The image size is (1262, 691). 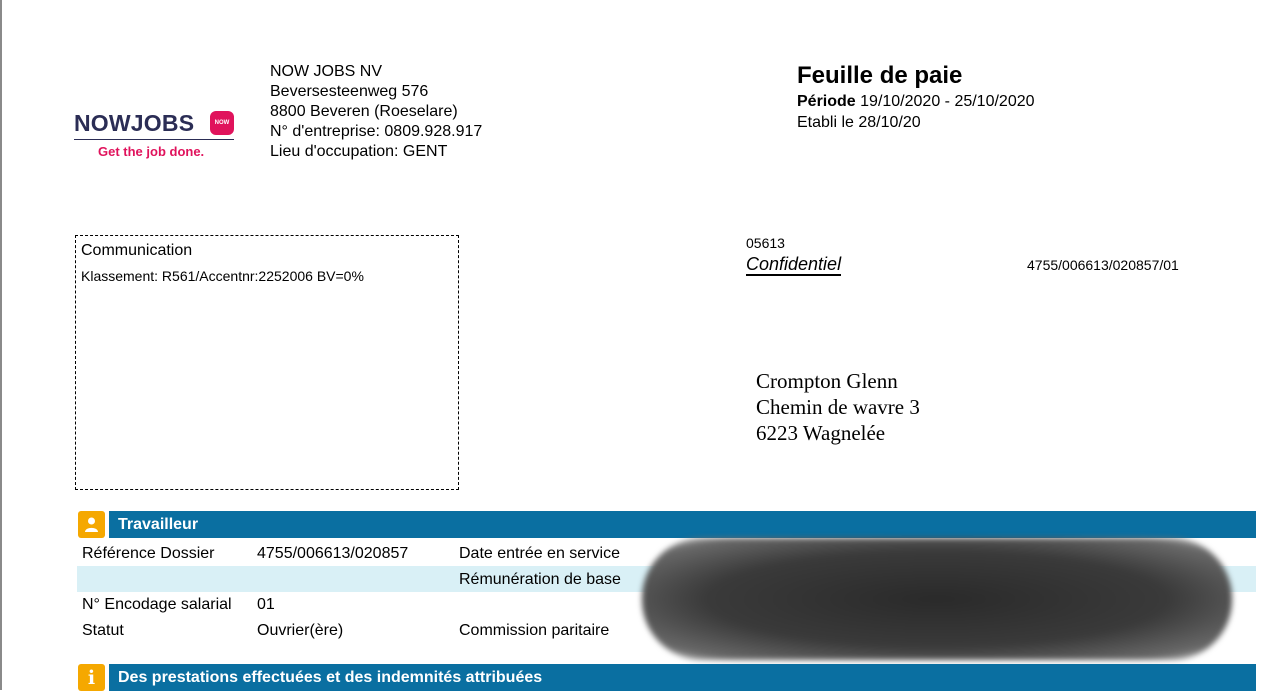 What do you see at coordinates (534, 630) in the screenshot?
I see `joint-committee-label: Commission paritaire` at bounding box center [534, 630].